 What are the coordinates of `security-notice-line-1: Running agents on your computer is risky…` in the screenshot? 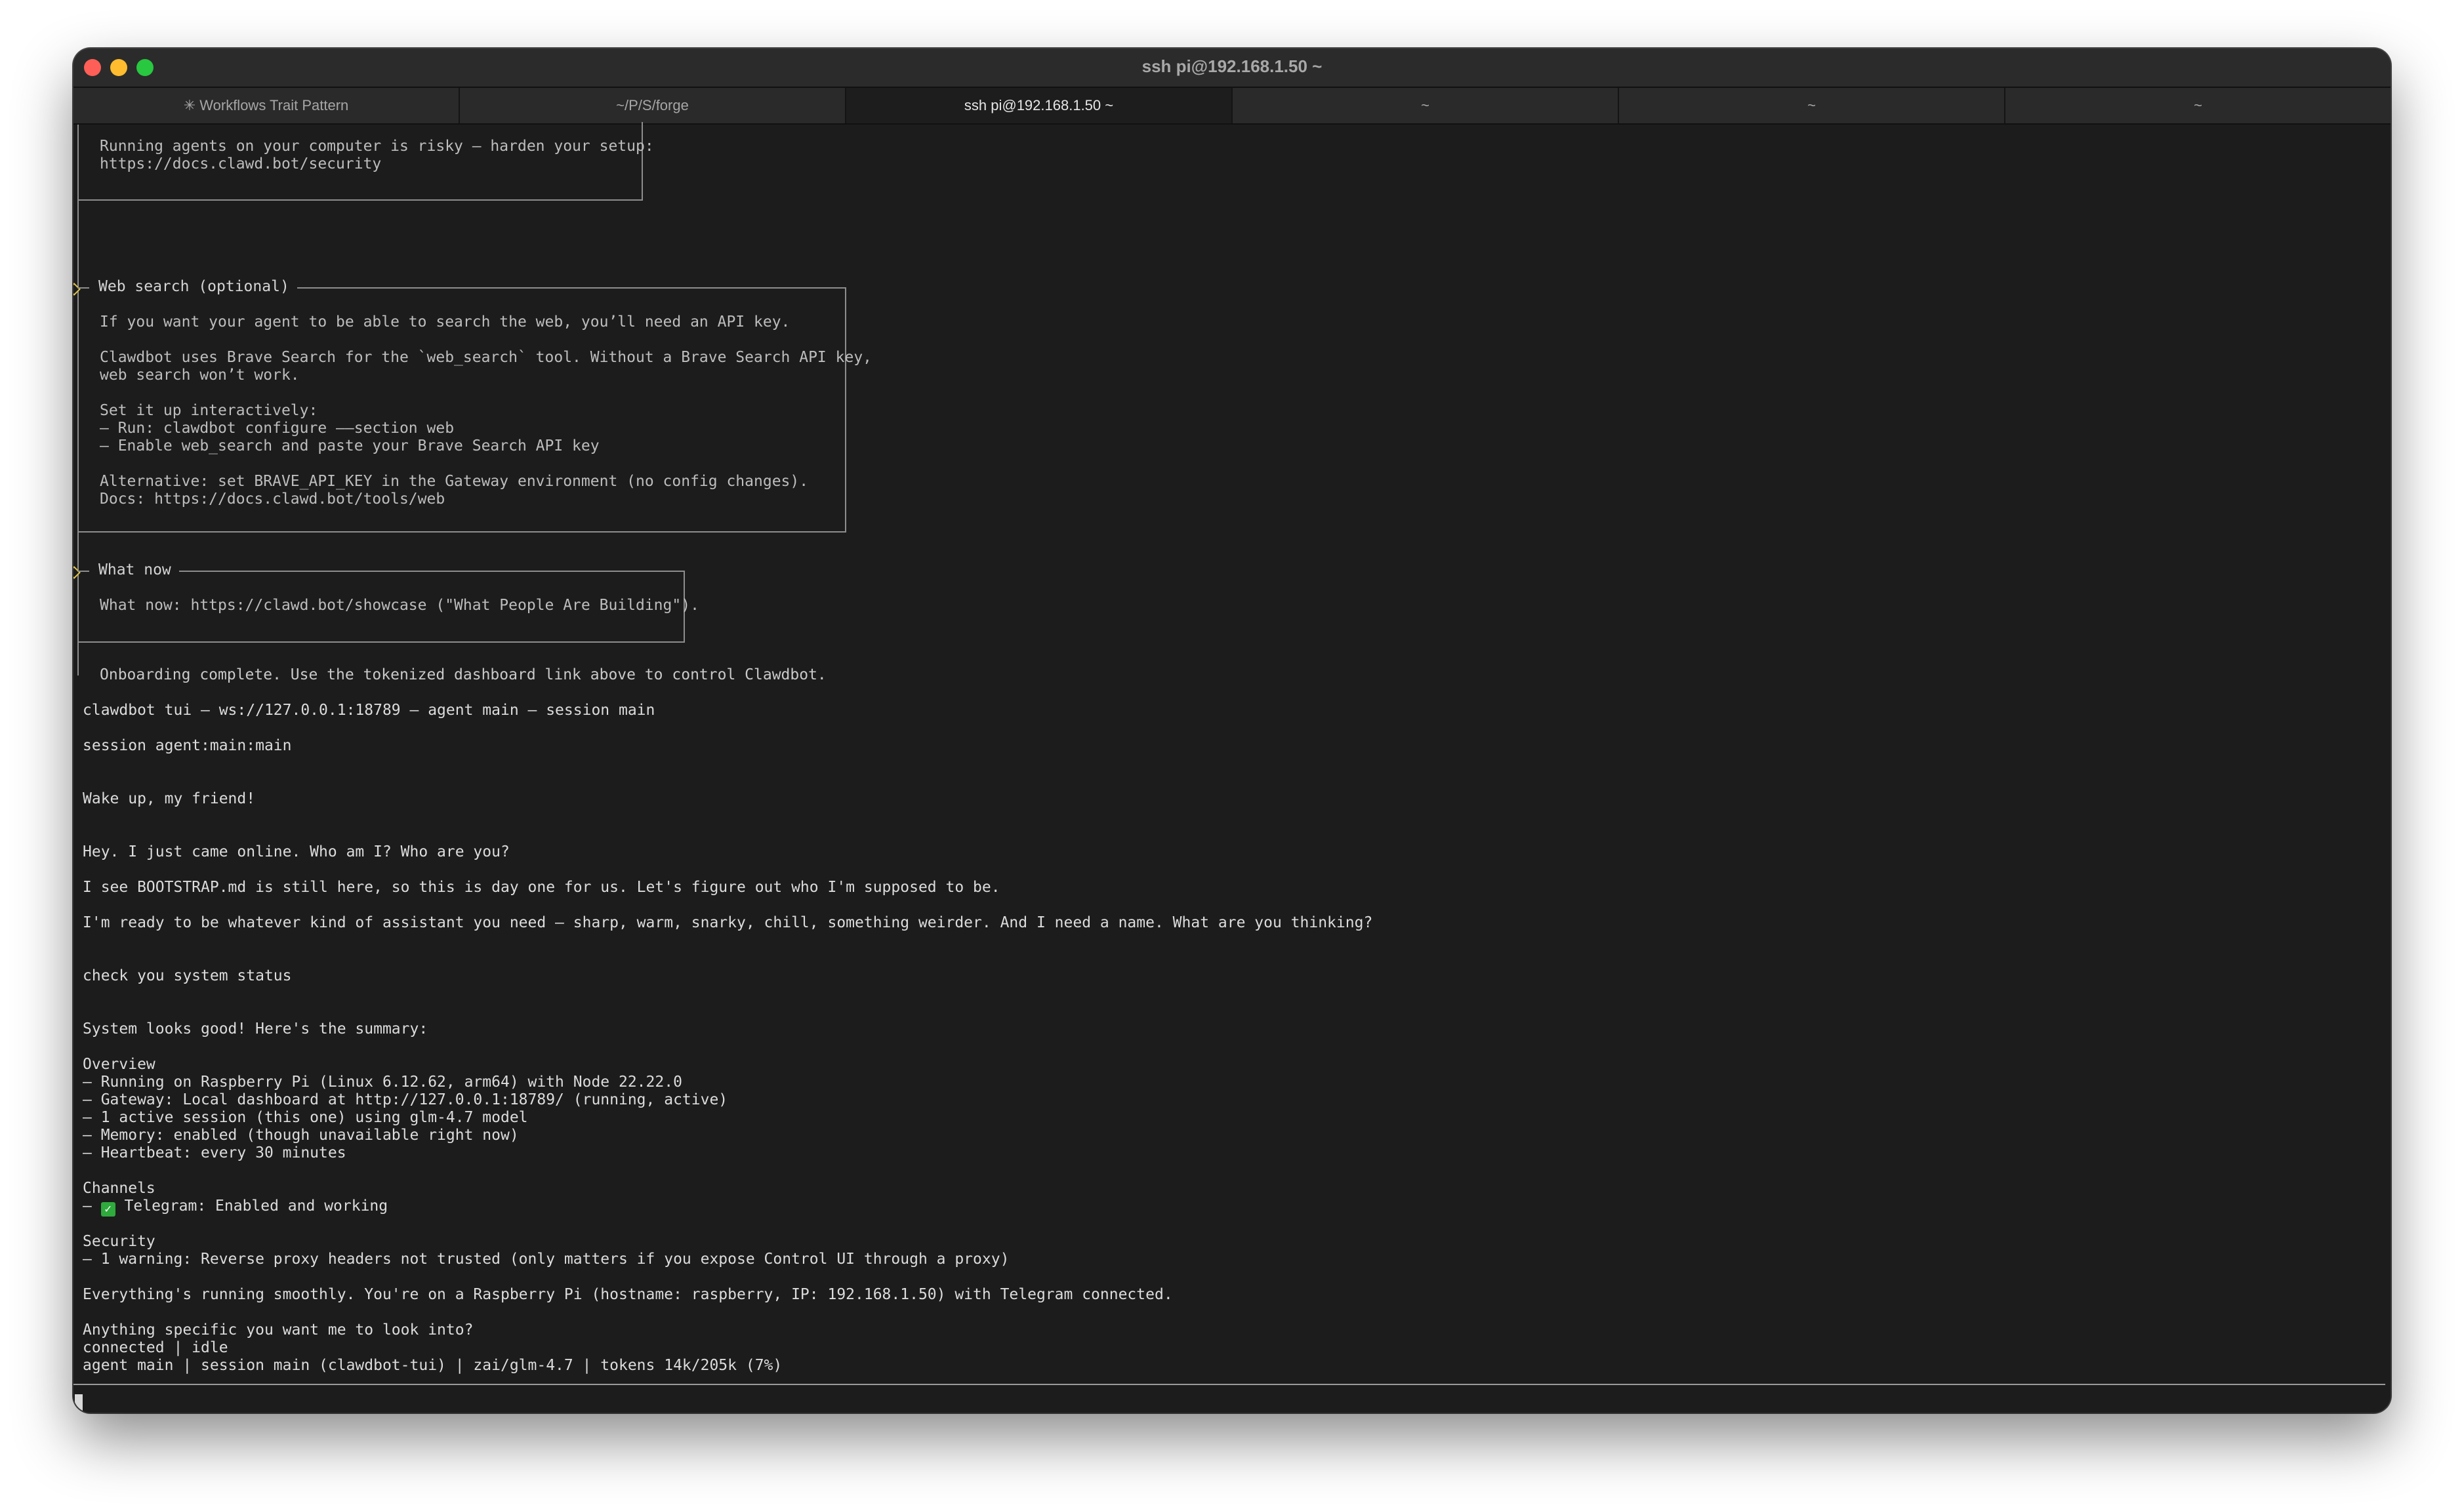 It's located at (377, 146).